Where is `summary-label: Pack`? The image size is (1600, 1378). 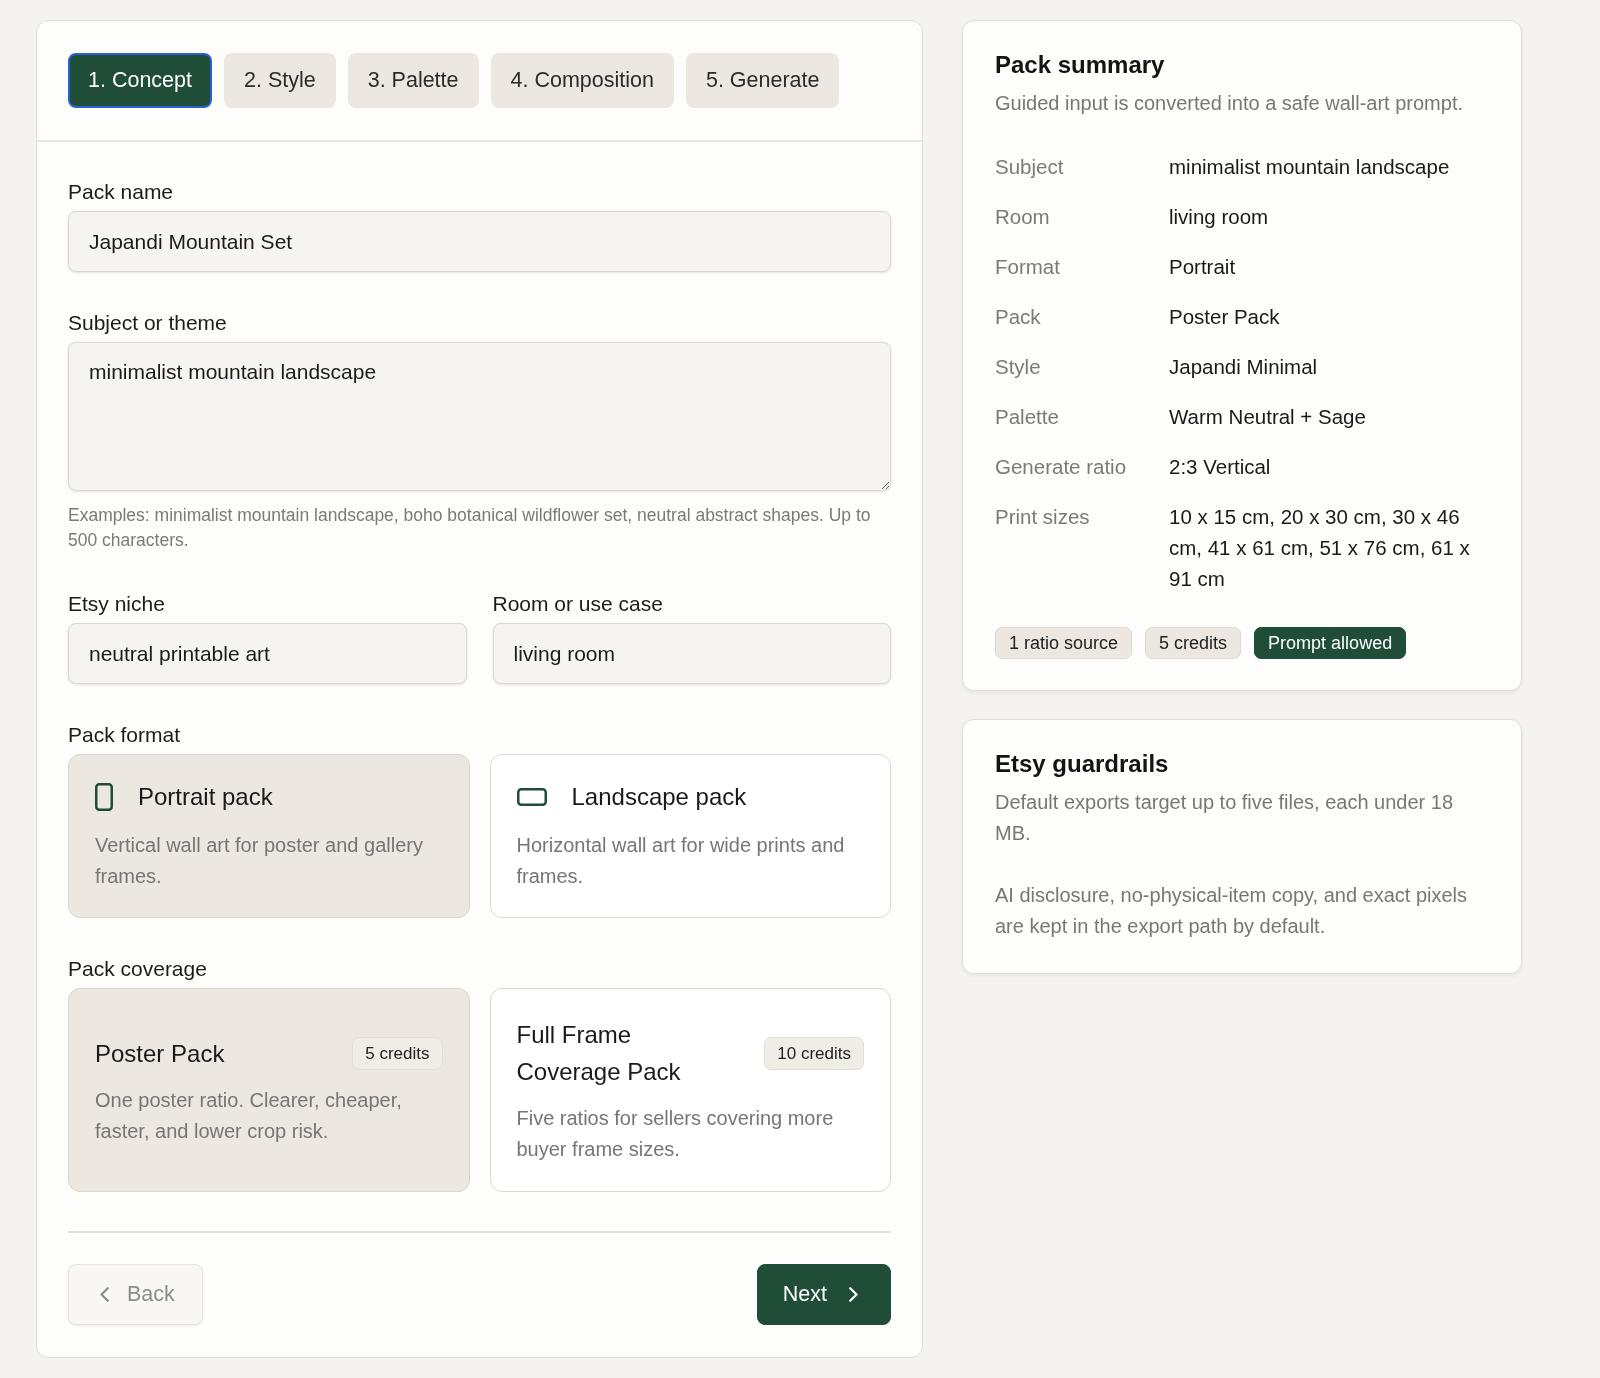 summary-label: Pack is located at coordinates (1018, 317).